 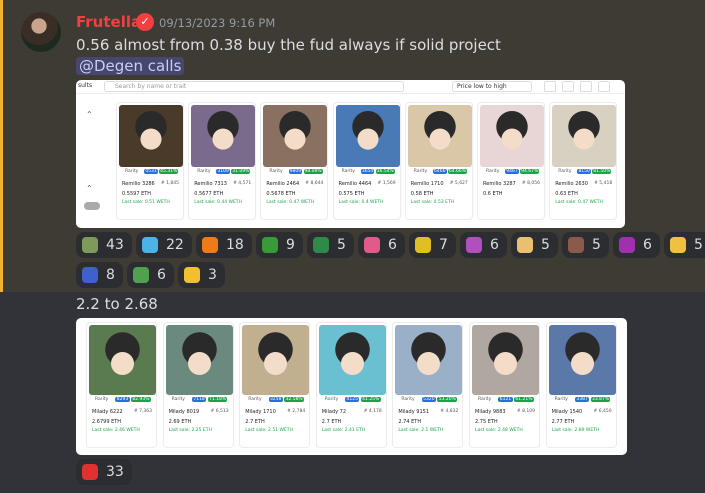 I want to click on nft-name: Milady 1540, so click(x=567, y=412).